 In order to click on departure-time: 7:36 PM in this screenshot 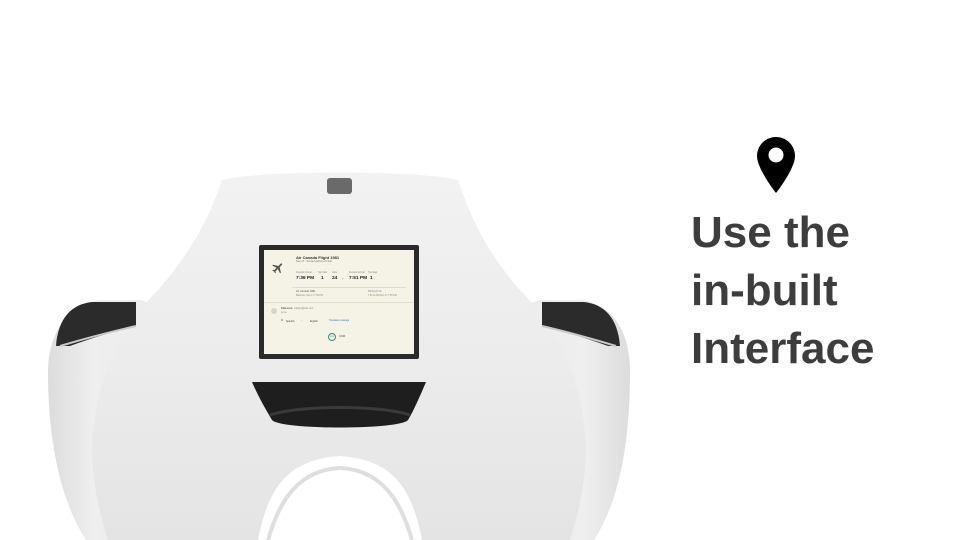, I will do `click(305, 278)`.